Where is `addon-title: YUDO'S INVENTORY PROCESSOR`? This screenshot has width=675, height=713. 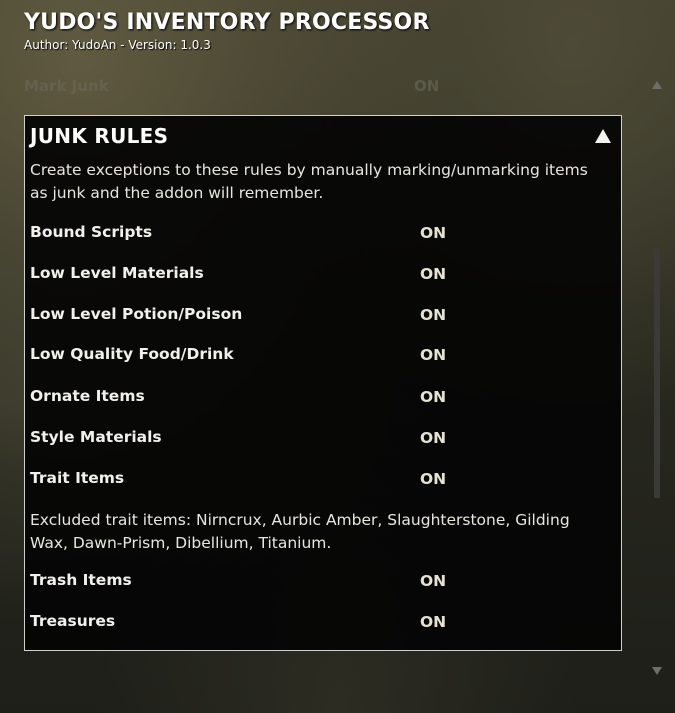 addon-title: YUDO'S INVENTORY PROCESSOR is located at coordinates (227, 22).